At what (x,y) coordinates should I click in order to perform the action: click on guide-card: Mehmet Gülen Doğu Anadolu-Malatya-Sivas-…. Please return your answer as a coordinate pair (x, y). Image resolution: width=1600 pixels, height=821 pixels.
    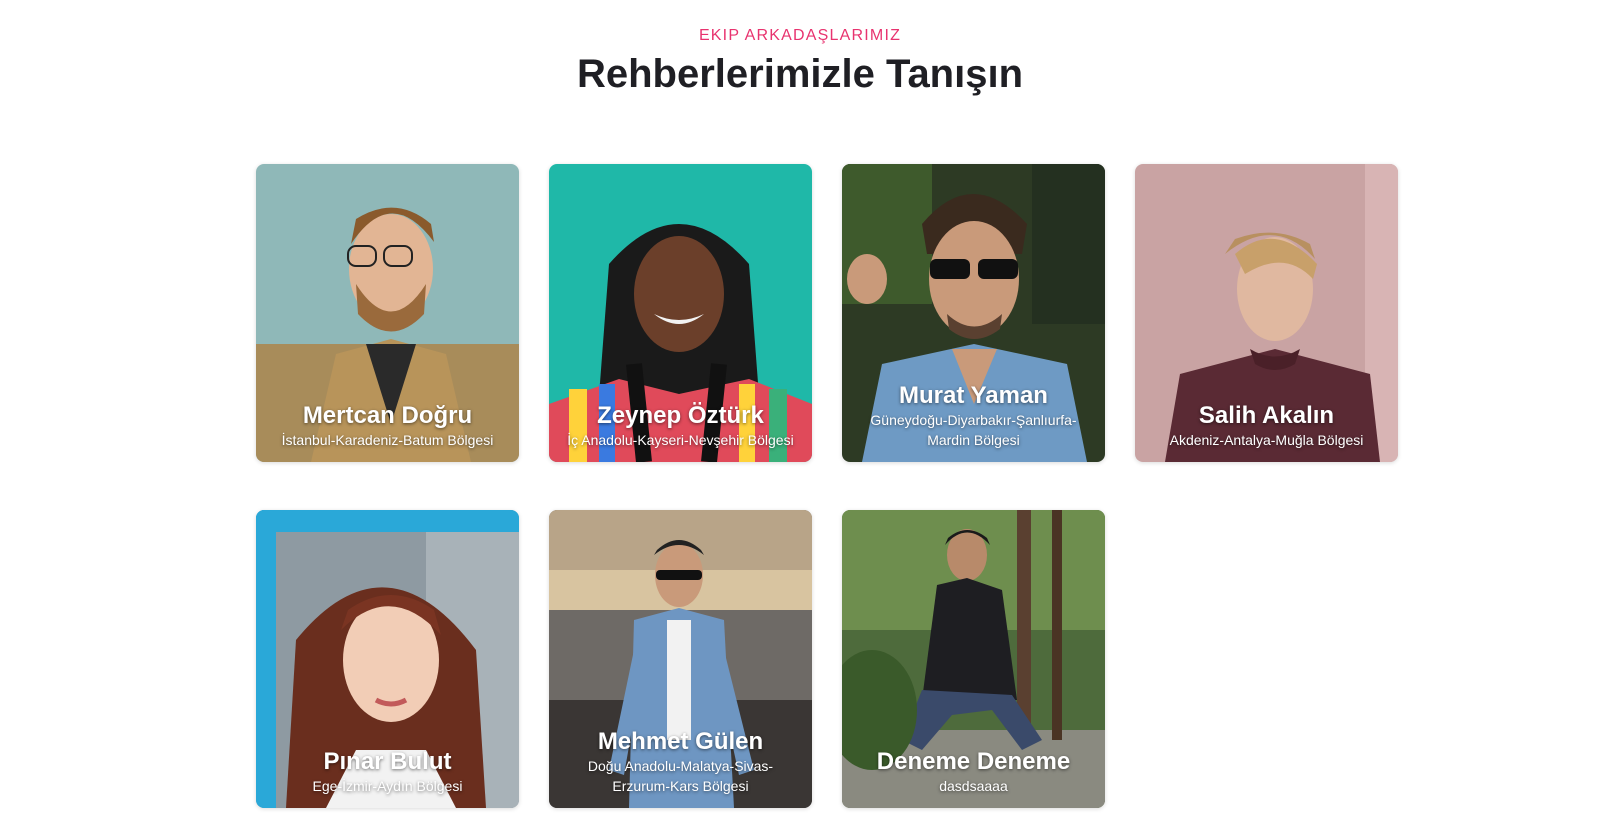
    Looking at the image, I should click on (680, 659).